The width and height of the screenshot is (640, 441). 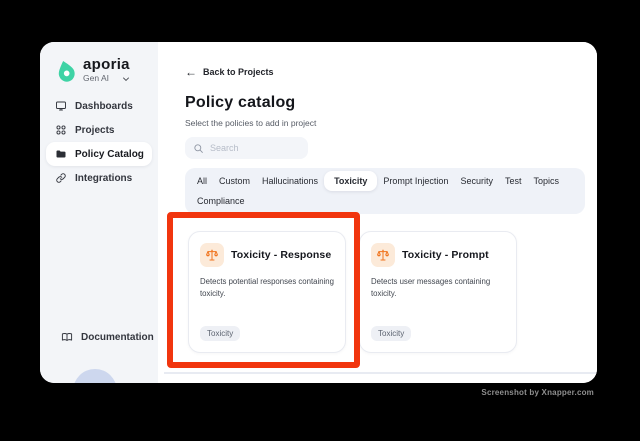 I want to click on tab-topics: Topics, so click(x=546, y=181).